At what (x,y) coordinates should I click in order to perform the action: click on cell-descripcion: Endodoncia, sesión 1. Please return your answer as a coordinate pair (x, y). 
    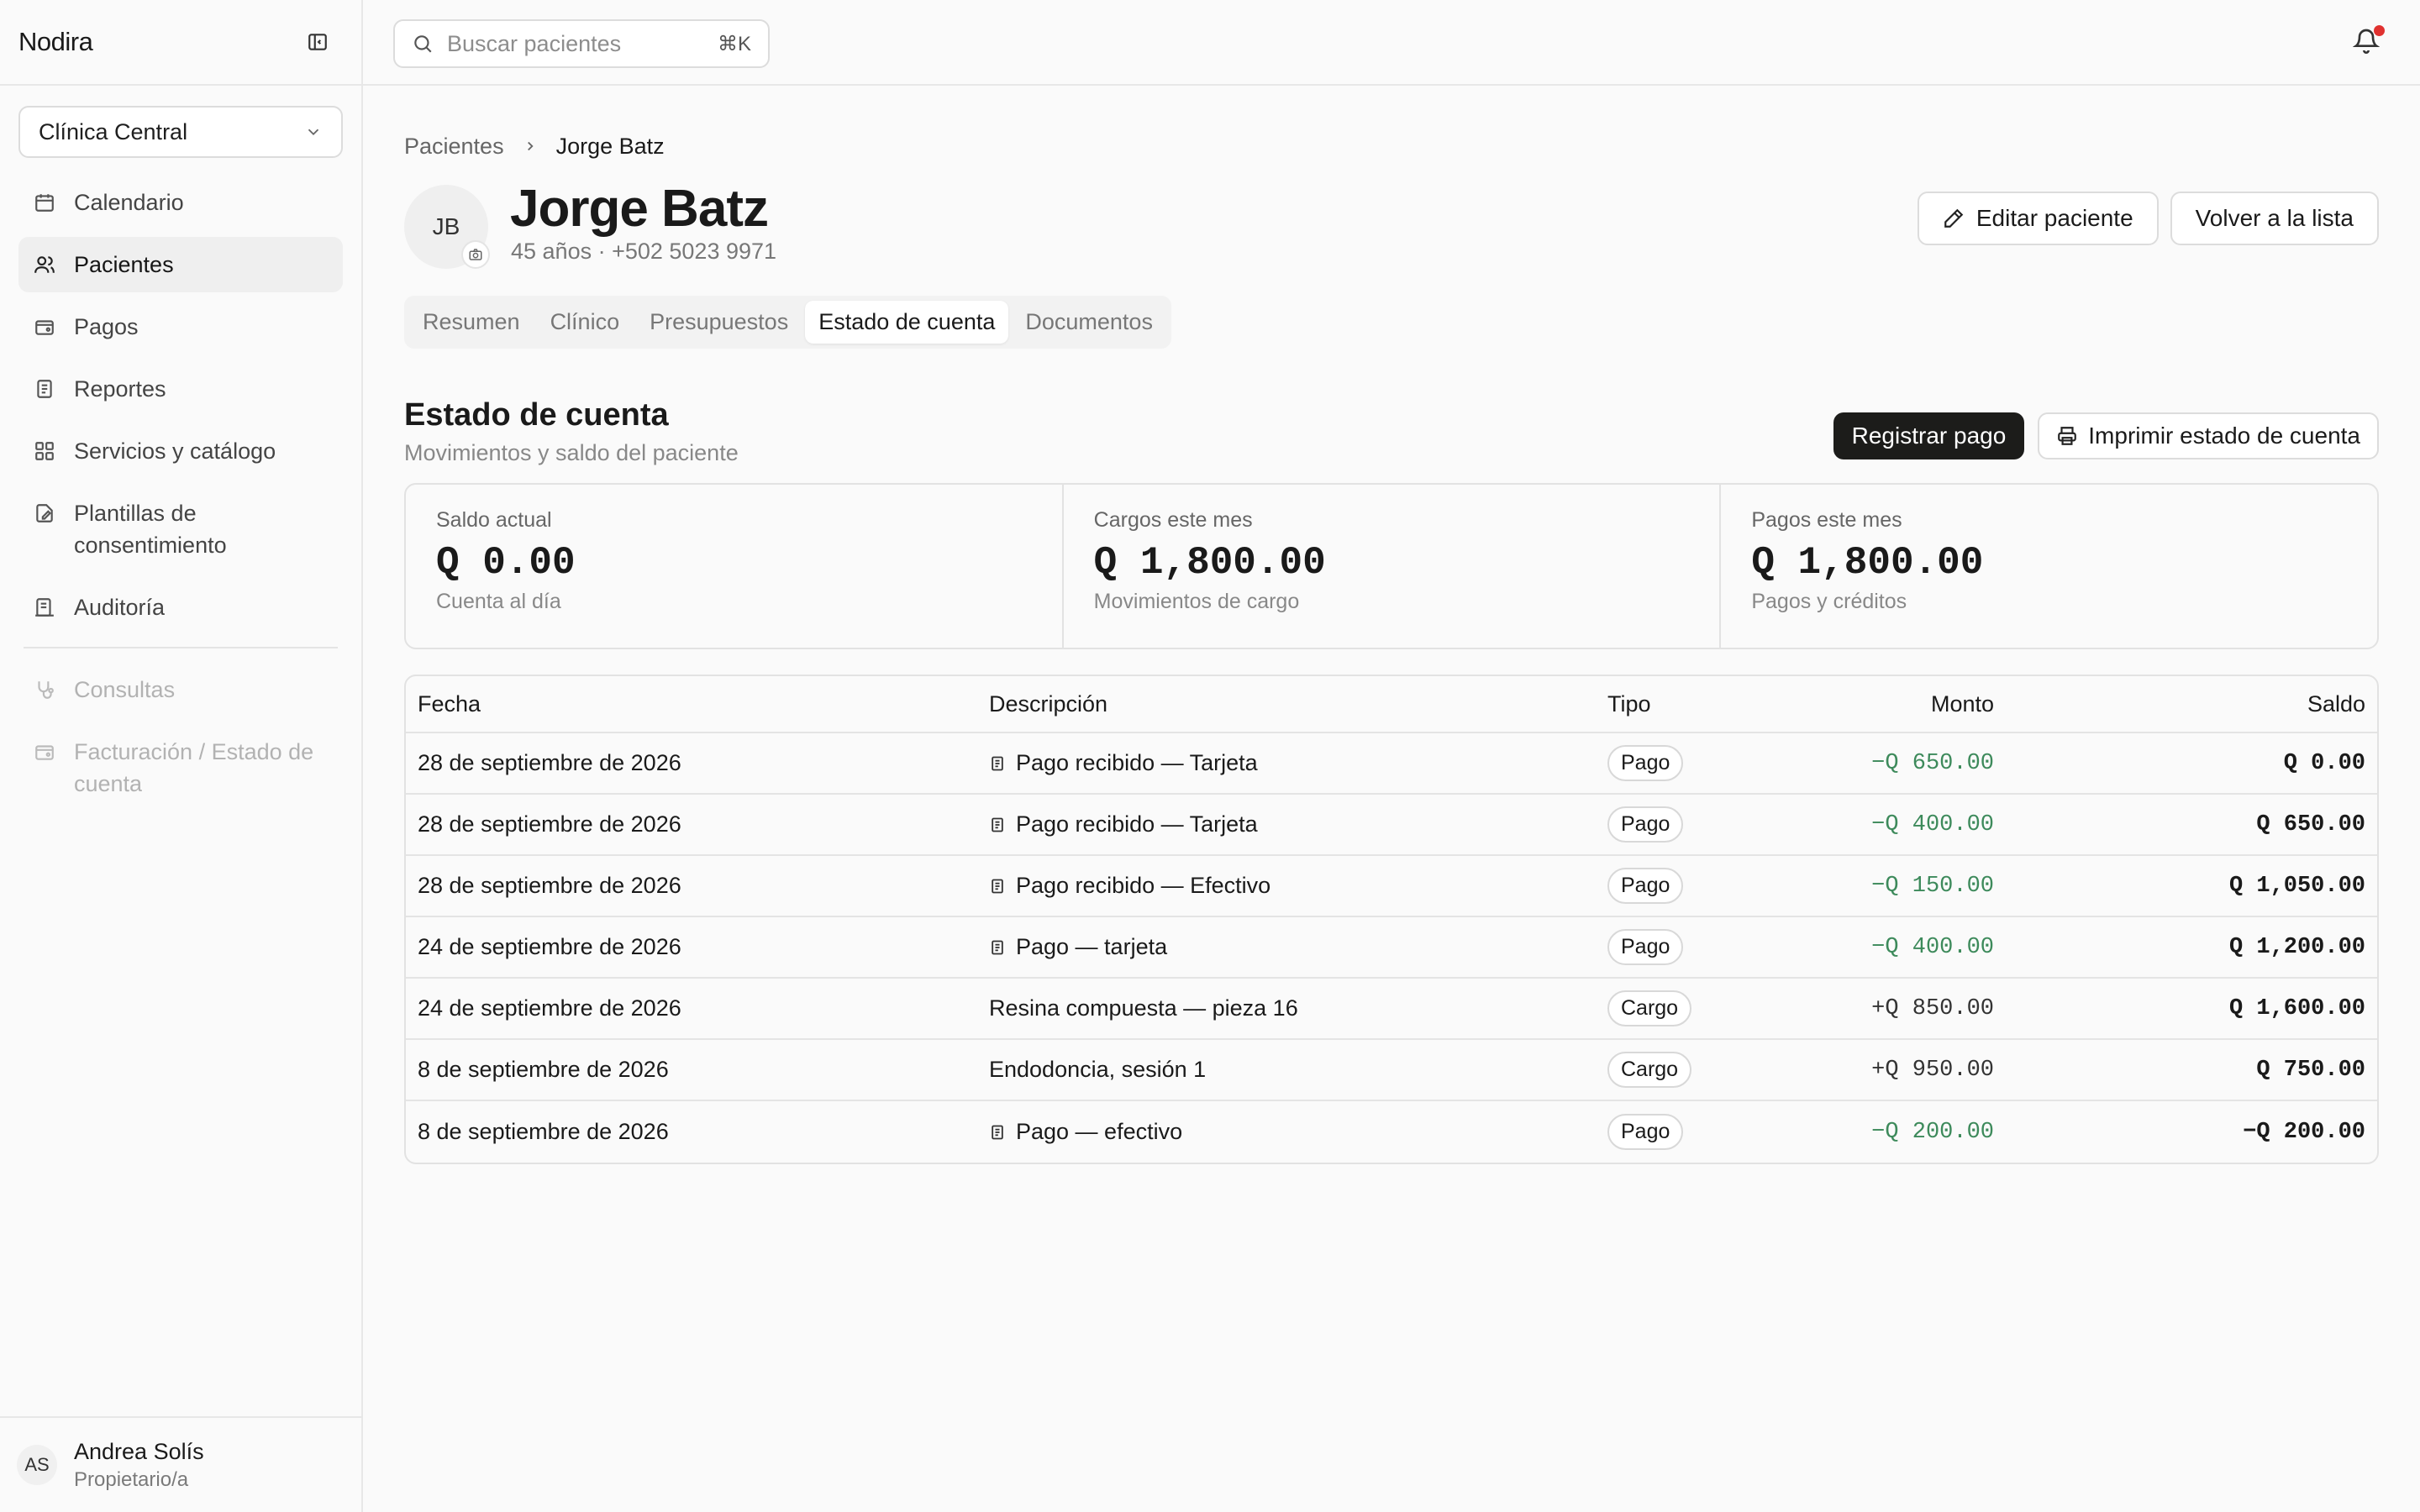
    Looking at the image, I should click on (1298, 1070).